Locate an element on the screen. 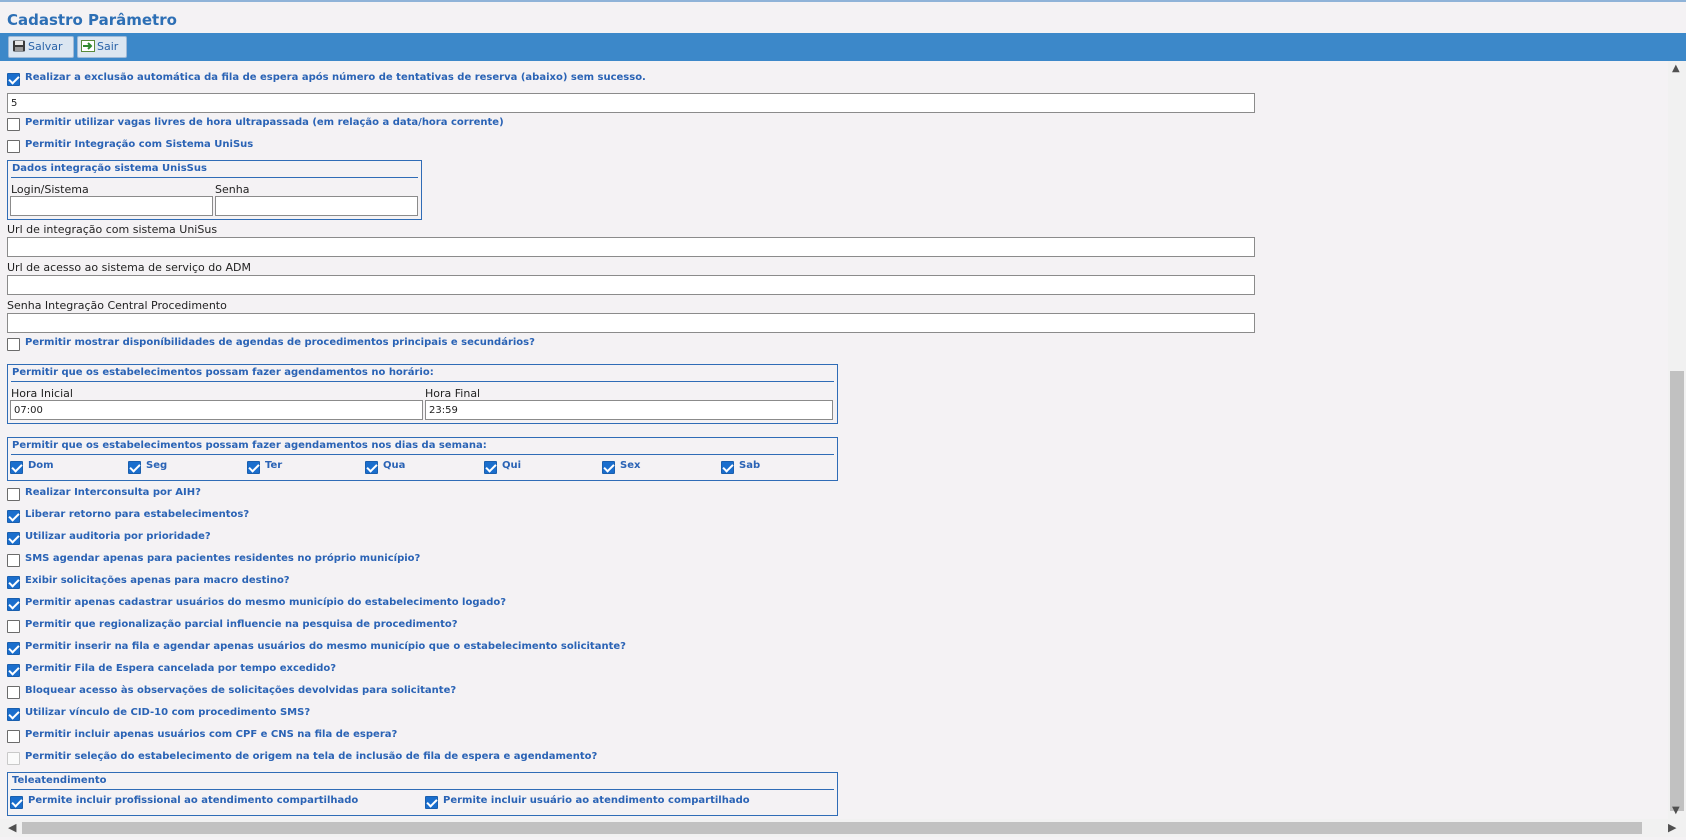 This screenshot has width=1686, height=840. scroll-left-arrow-icon: ◀ is located at coordinates (12, 827).